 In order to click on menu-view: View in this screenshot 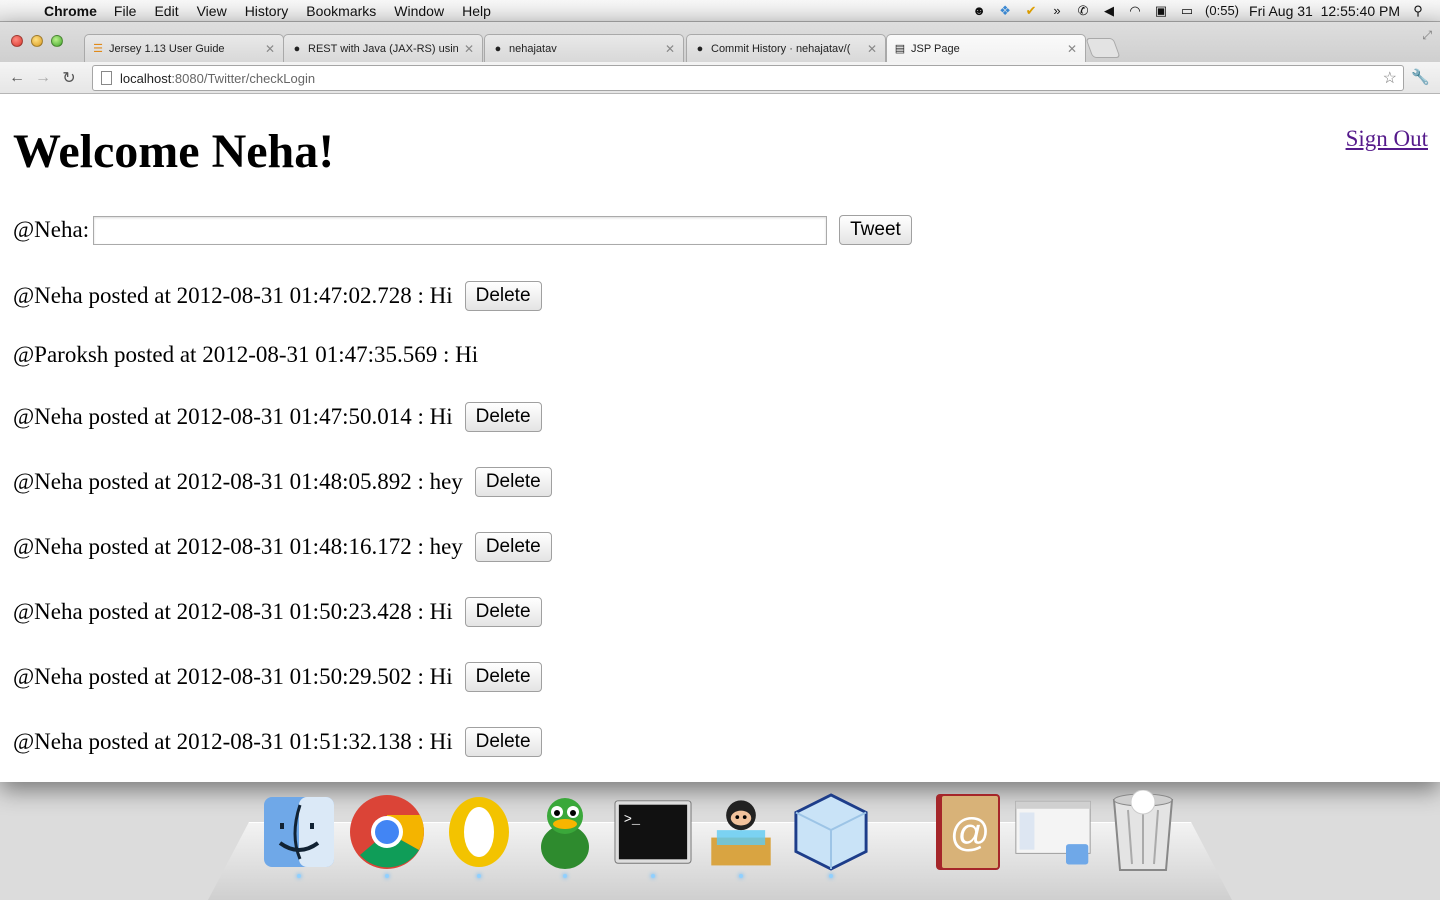, I will do `click(212, 11)`.